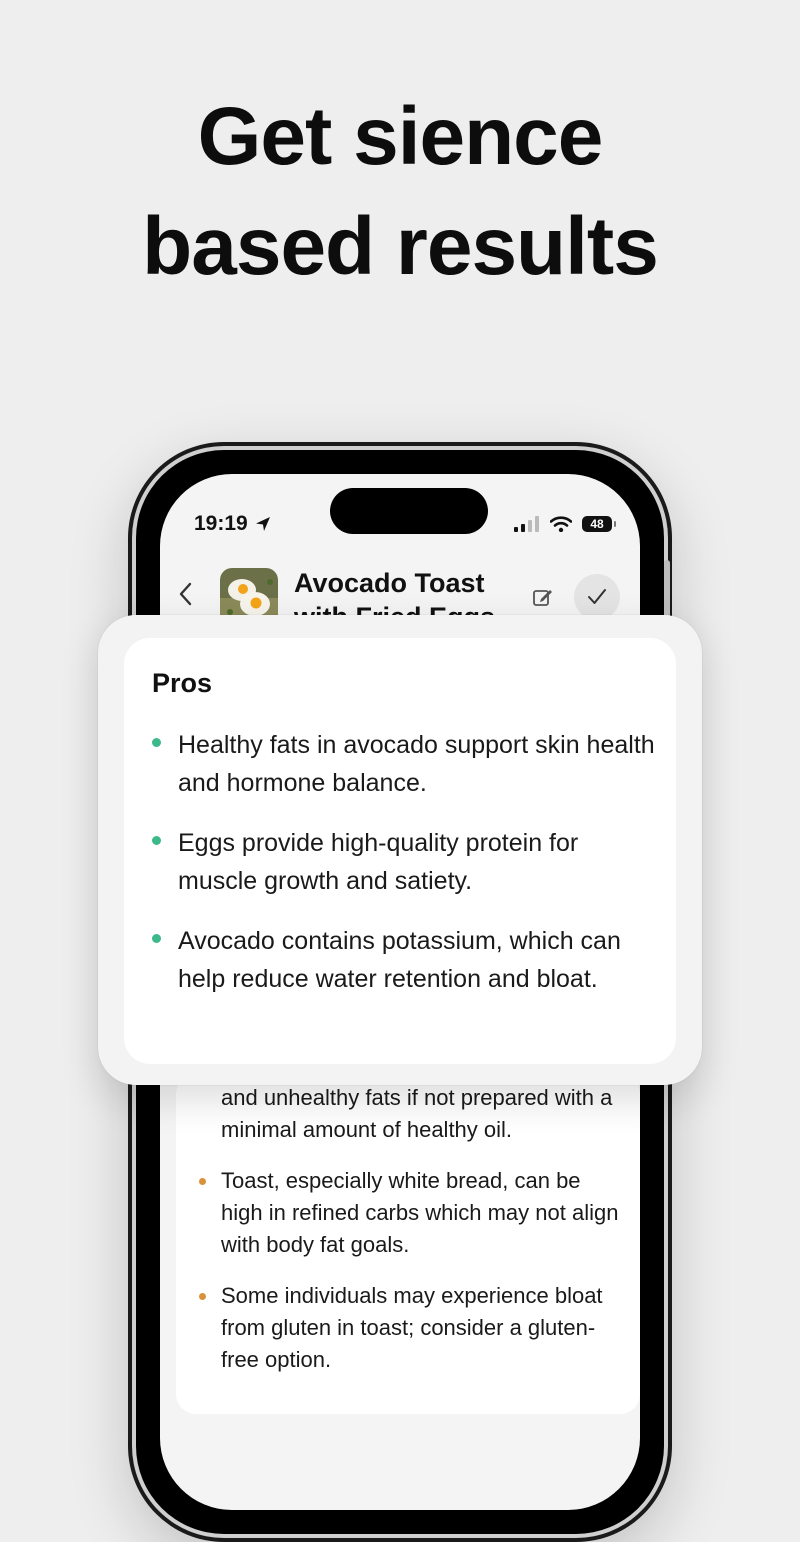  I want to click on status-time: 19:19, so click(233, 524).